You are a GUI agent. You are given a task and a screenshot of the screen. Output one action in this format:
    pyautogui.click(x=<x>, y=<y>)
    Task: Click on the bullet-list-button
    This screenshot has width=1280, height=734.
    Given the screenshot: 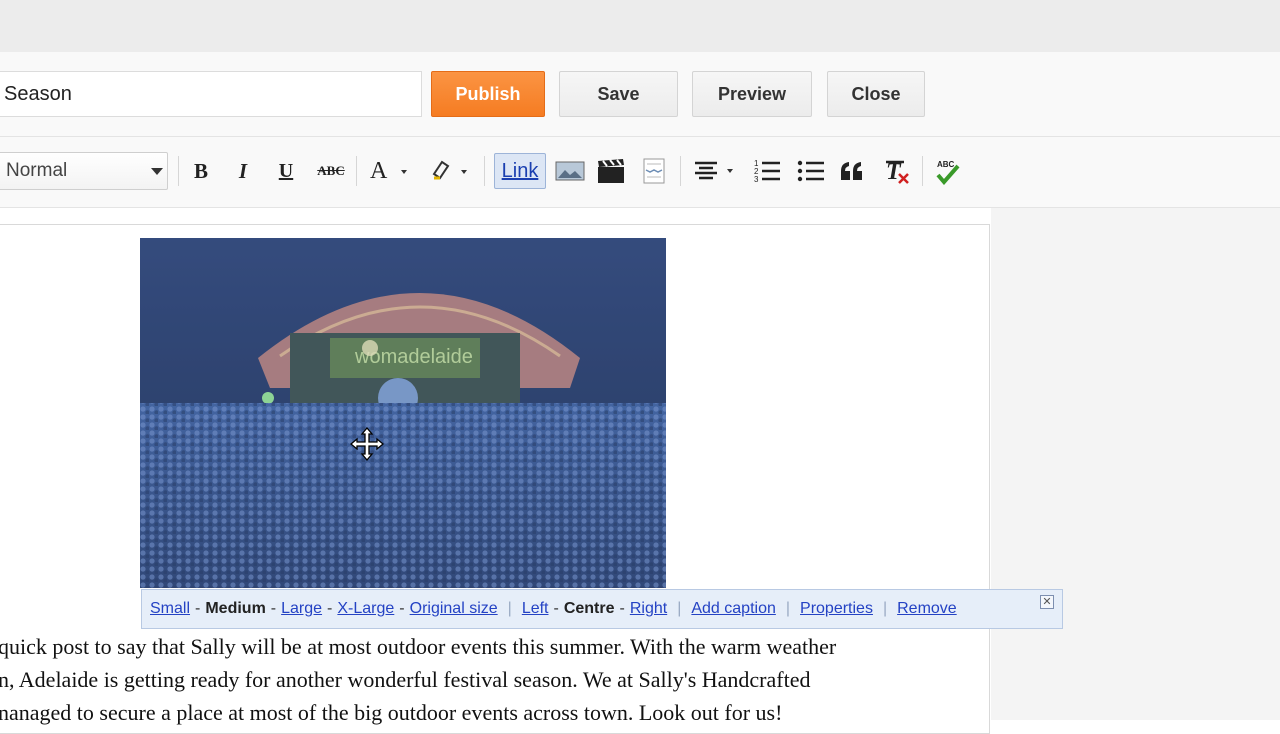 What is the action you would take?
    pyautogui.click(x=811, y=171)
    